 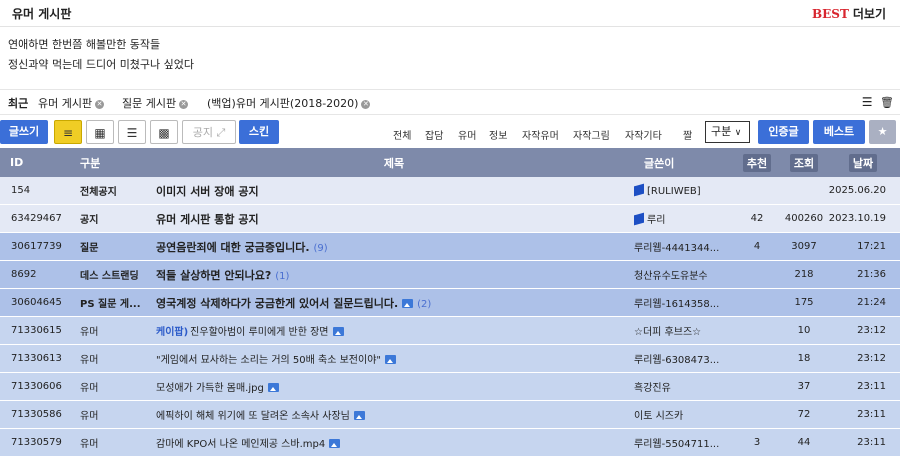 I want to click on post-subject: 공연음란죄에 대한 궁금증입니다., so click(x=233, y=247).